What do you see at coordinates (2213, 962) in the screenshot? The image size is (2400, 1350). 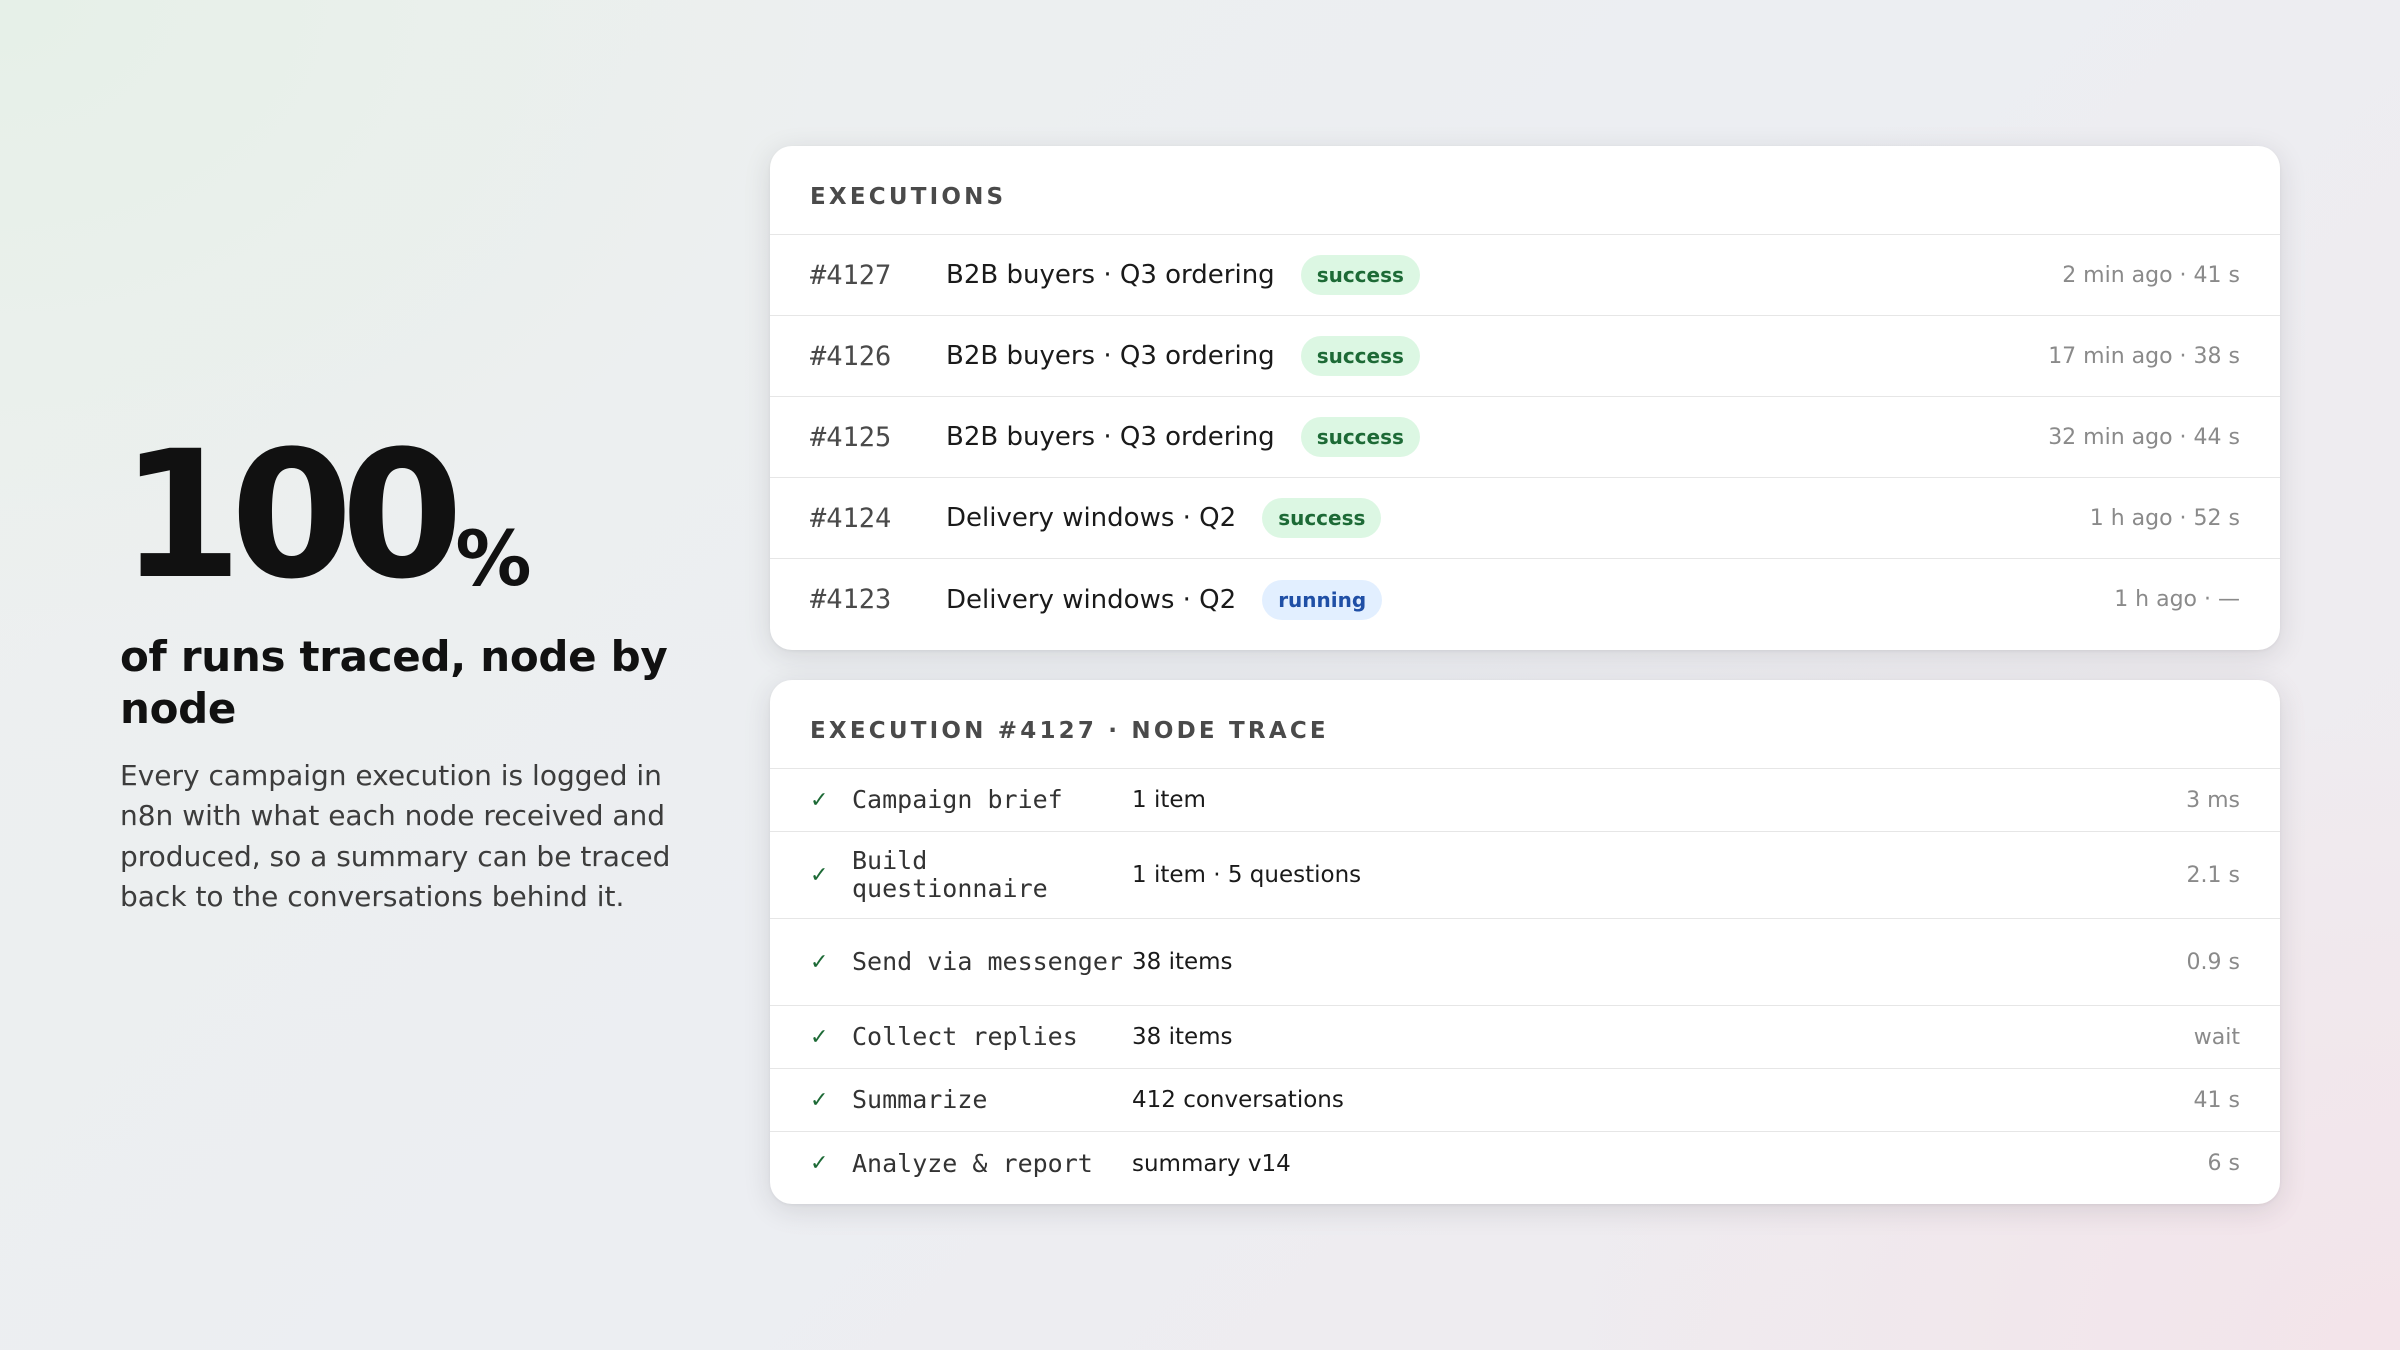 I see `node-time: 0.9 s` at bounding box center [2213, 962].